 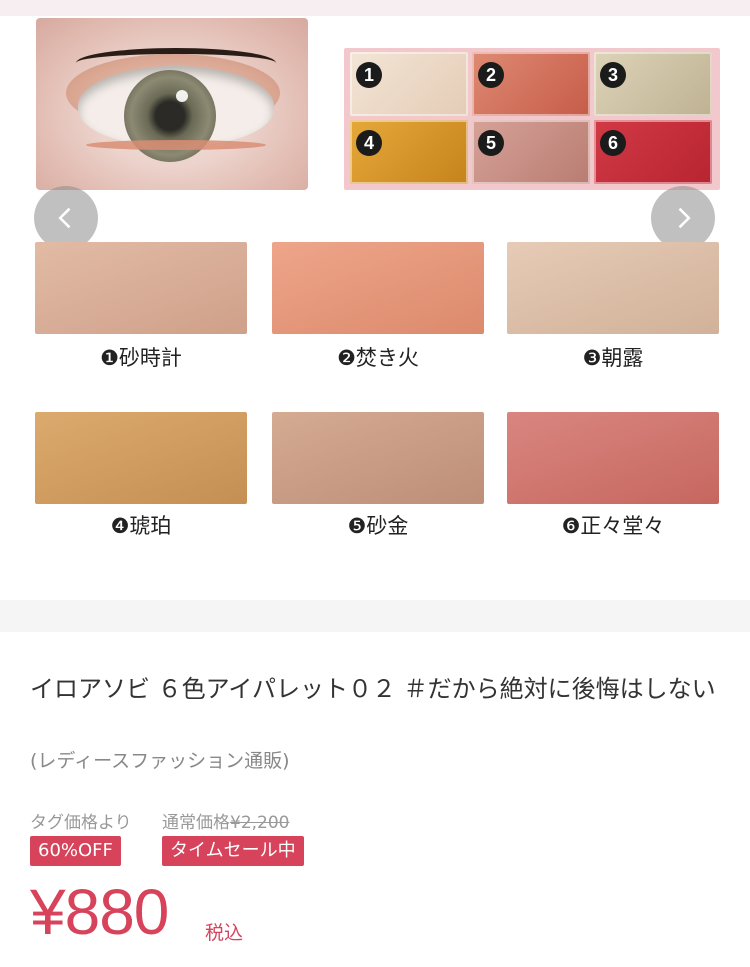 I want to click on chevron-left-icon, so click(x=64, y=218).